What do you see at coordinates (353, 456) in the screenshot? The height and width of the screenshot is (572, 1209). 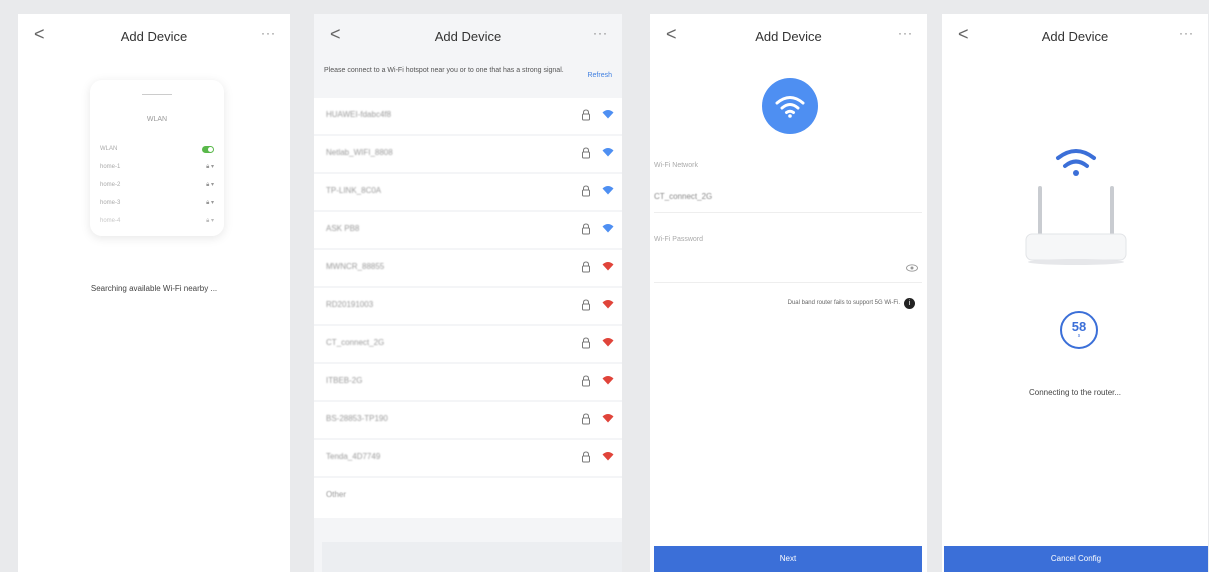 I see `wifi-ssid: Tenda_4D7749` at bounding box center [353, 456].